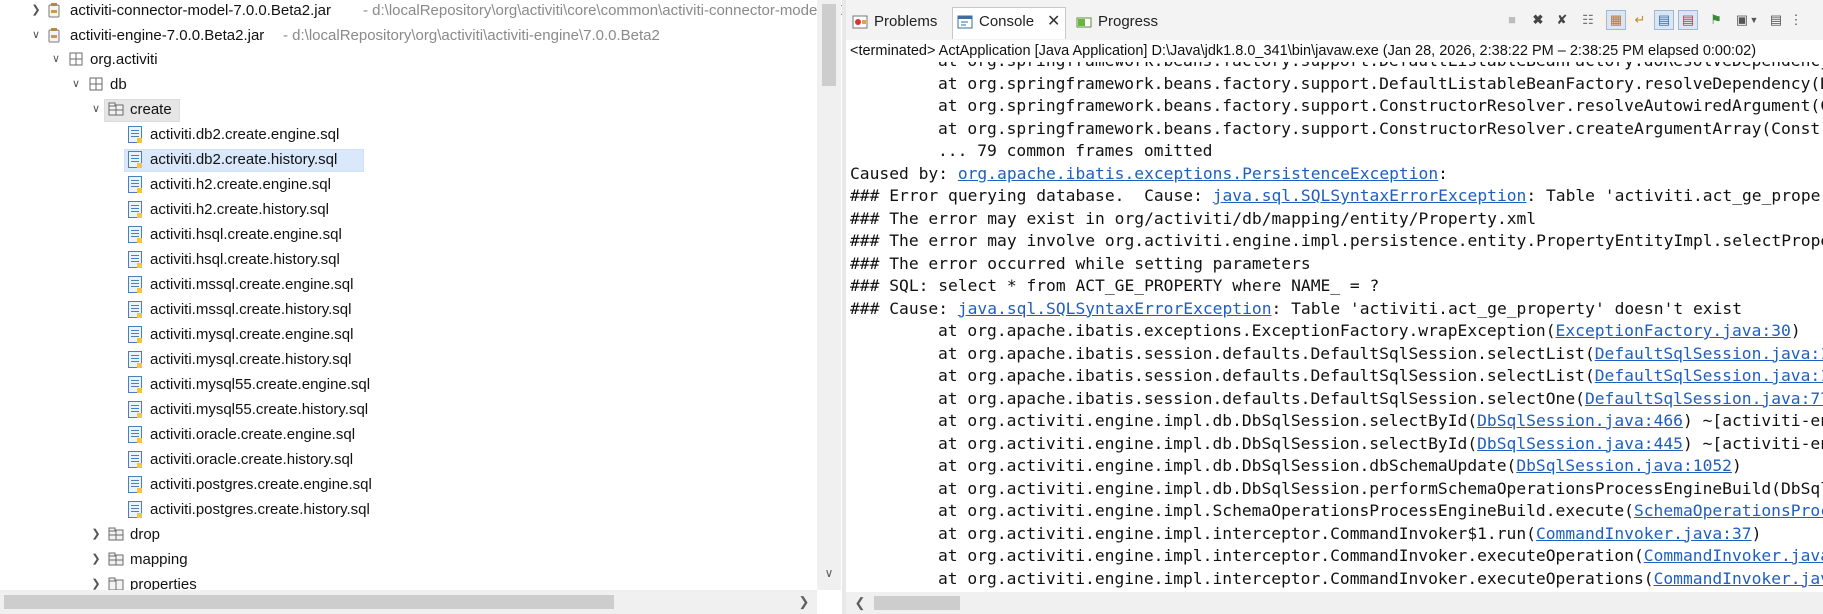 The height and width of the screenshot is (614, 1823). What do you see at coordinates (408, 559) in the screenshot?
I see `tree-row-folder: ❯ mapping` at bounding box center [408, 559].